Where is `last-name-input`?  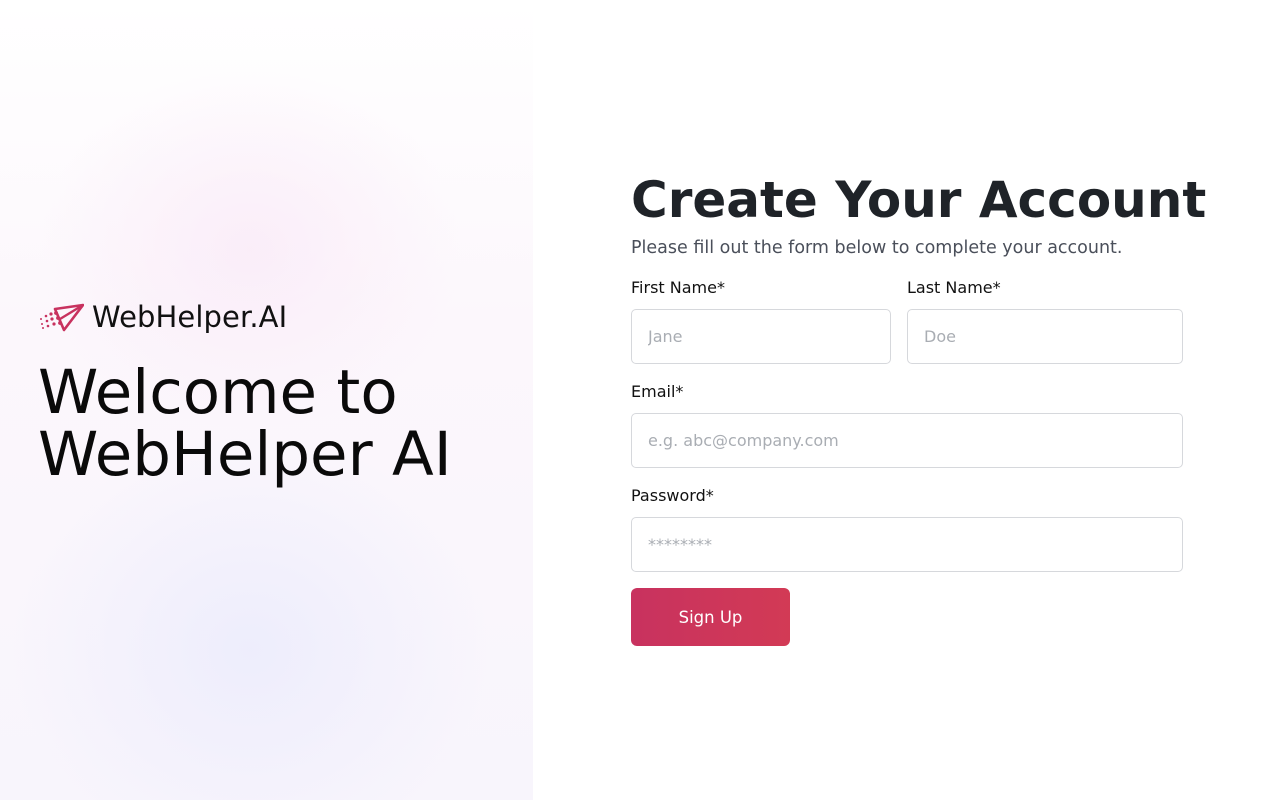
last-name-input is located at coordinates (1045, 336).